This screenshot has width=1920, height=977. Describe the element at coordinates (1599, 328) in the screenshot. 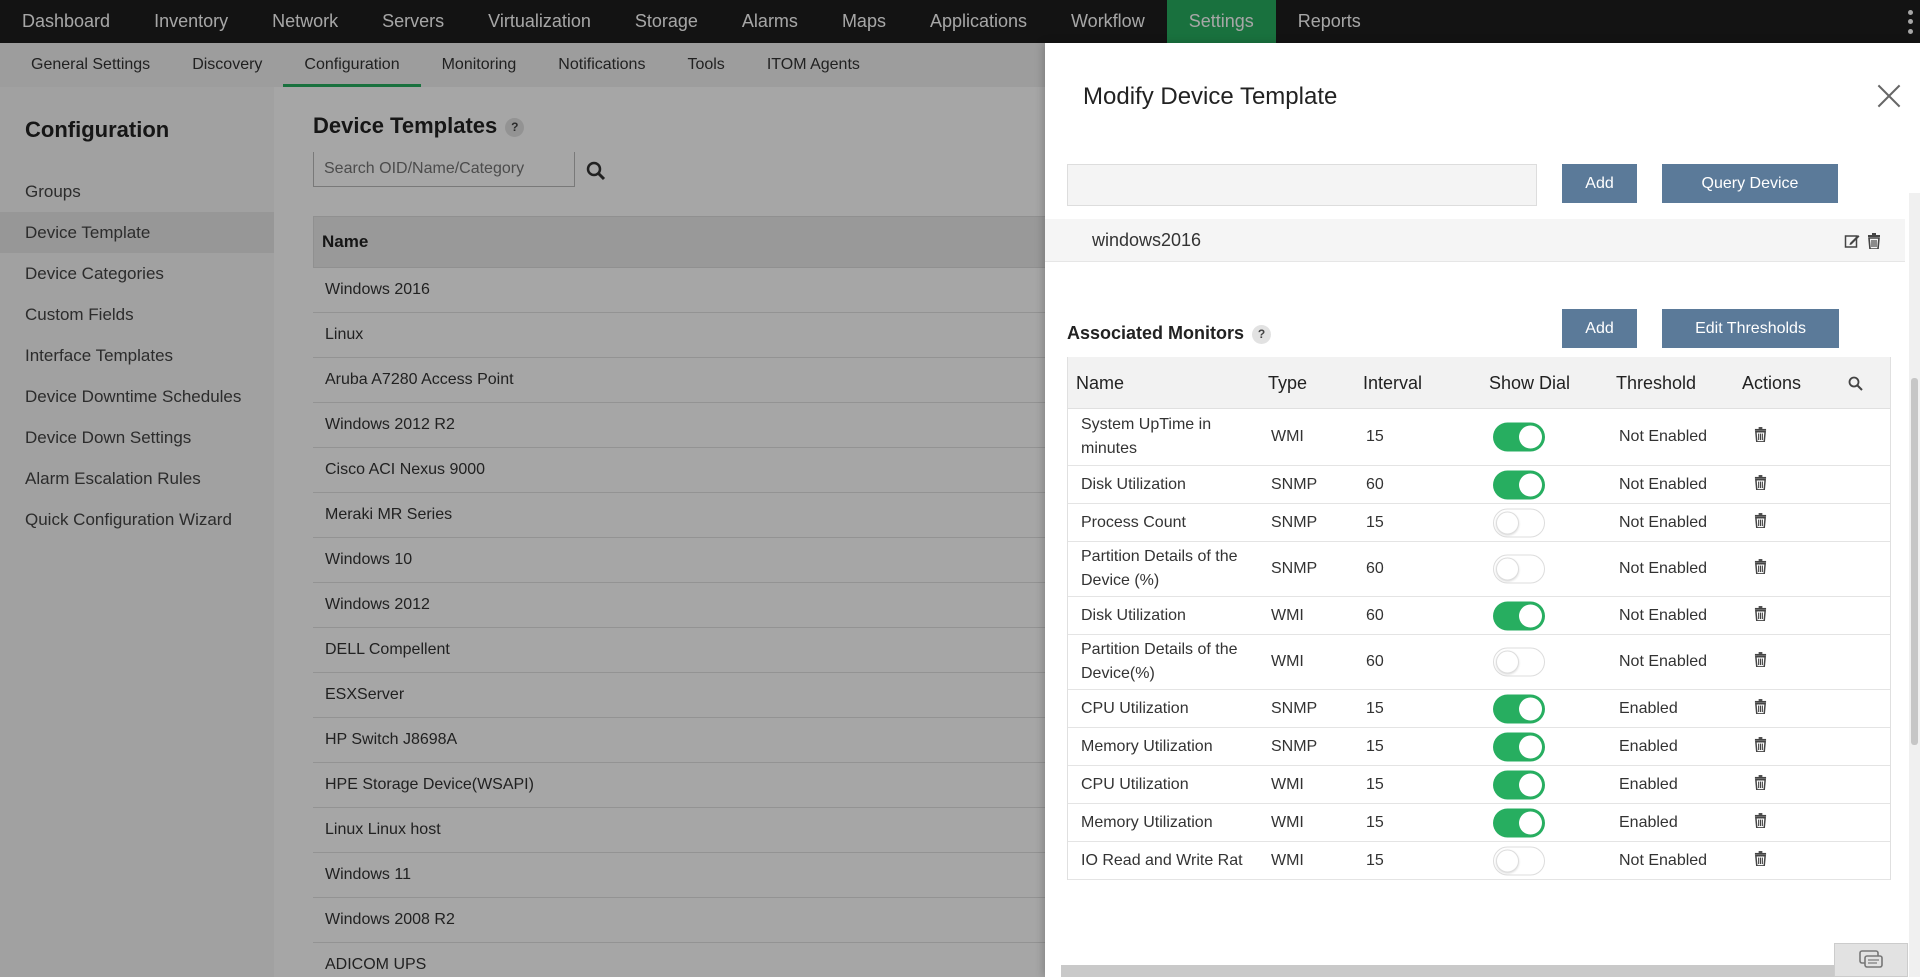

I see `add-monitor-button: Add` at that location.